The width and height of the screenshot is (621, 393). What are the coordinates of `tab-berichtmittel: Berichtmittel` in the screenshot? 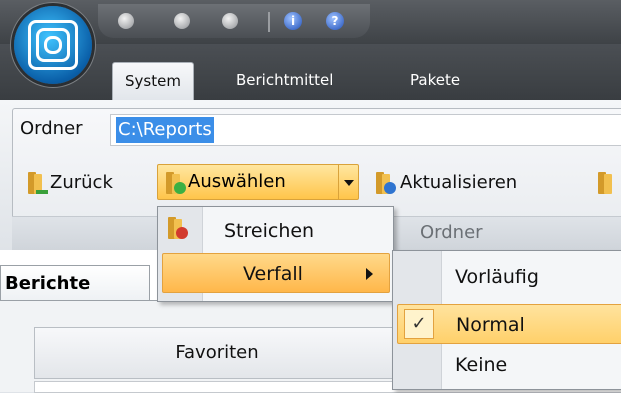 It's located at (284, 80).